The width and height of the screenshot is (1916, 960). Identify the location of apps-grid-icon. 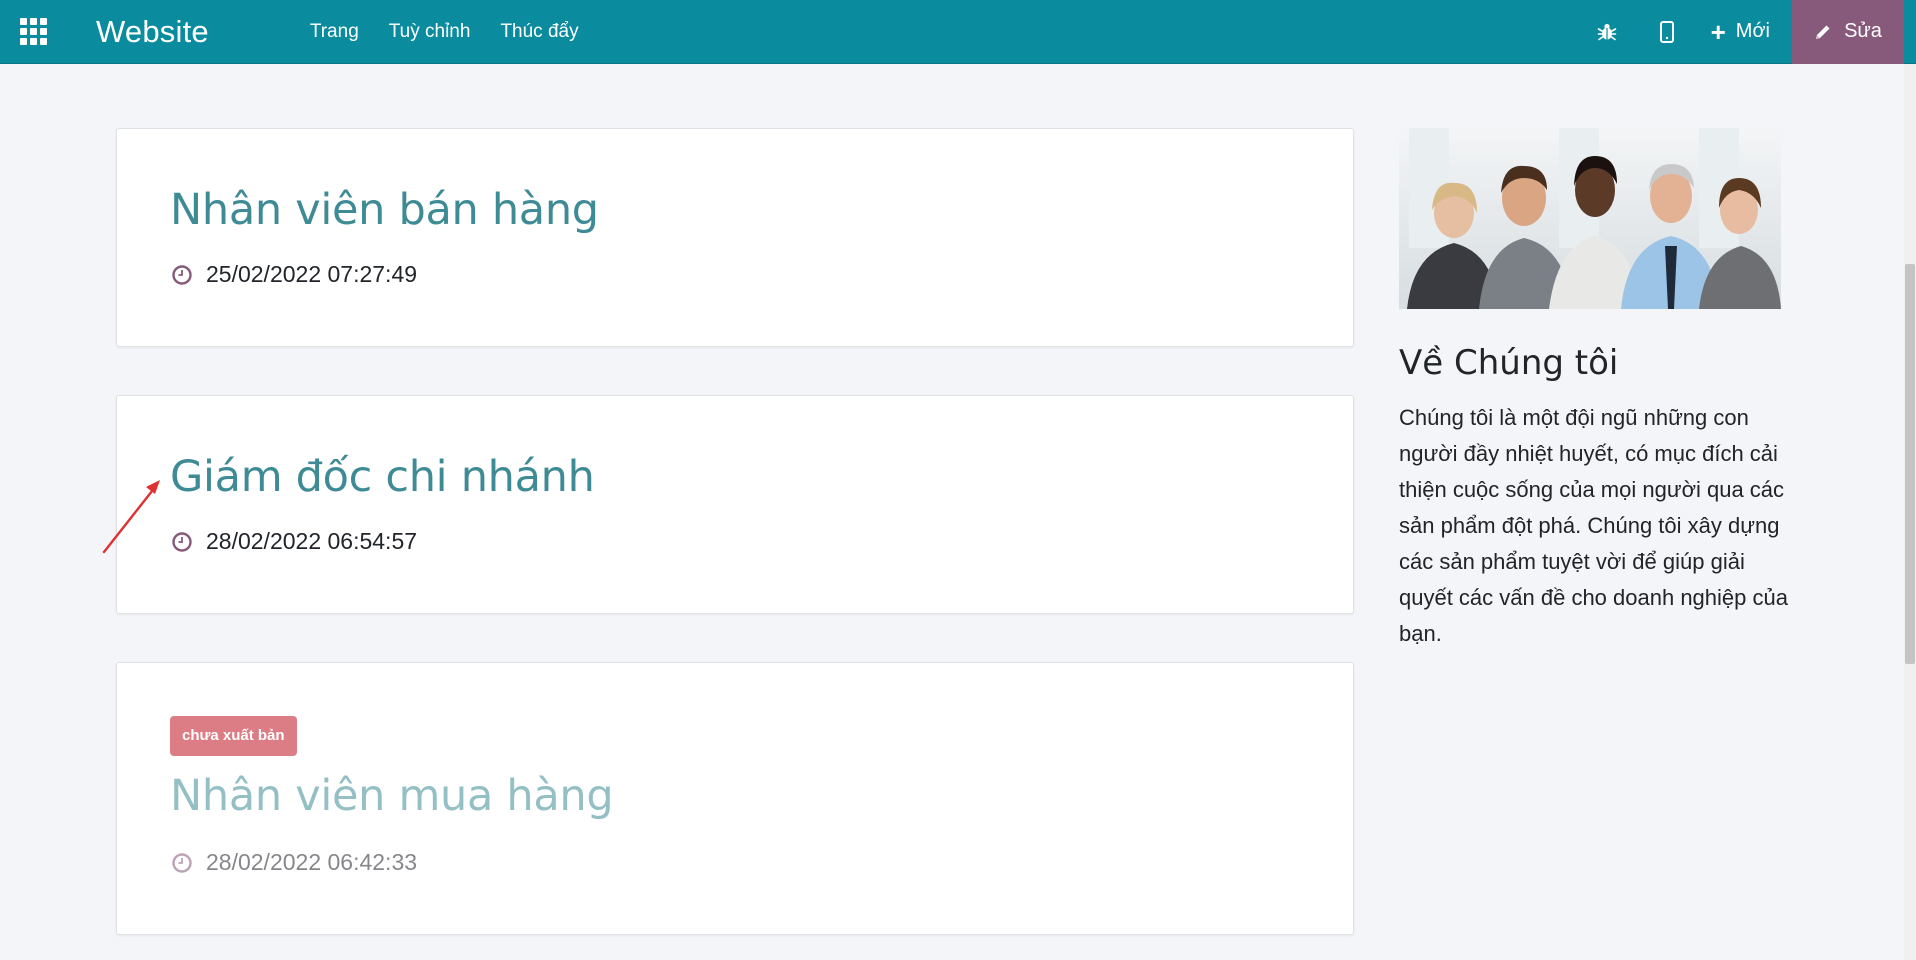
(33, 31).